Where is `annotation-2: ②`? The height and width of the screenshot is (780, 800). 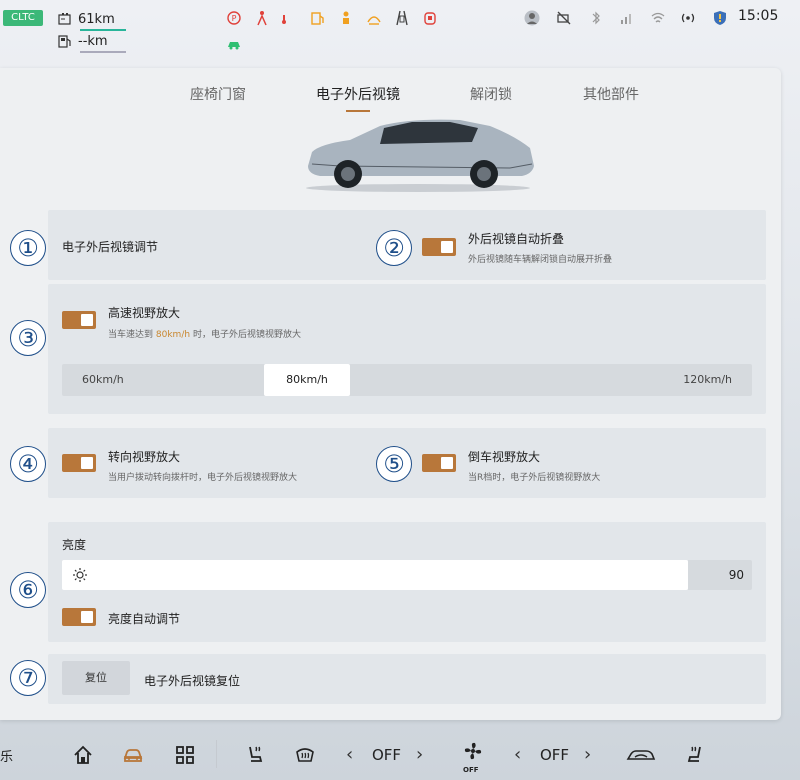 annotation-2: ② is located at coordinates (394, 248).